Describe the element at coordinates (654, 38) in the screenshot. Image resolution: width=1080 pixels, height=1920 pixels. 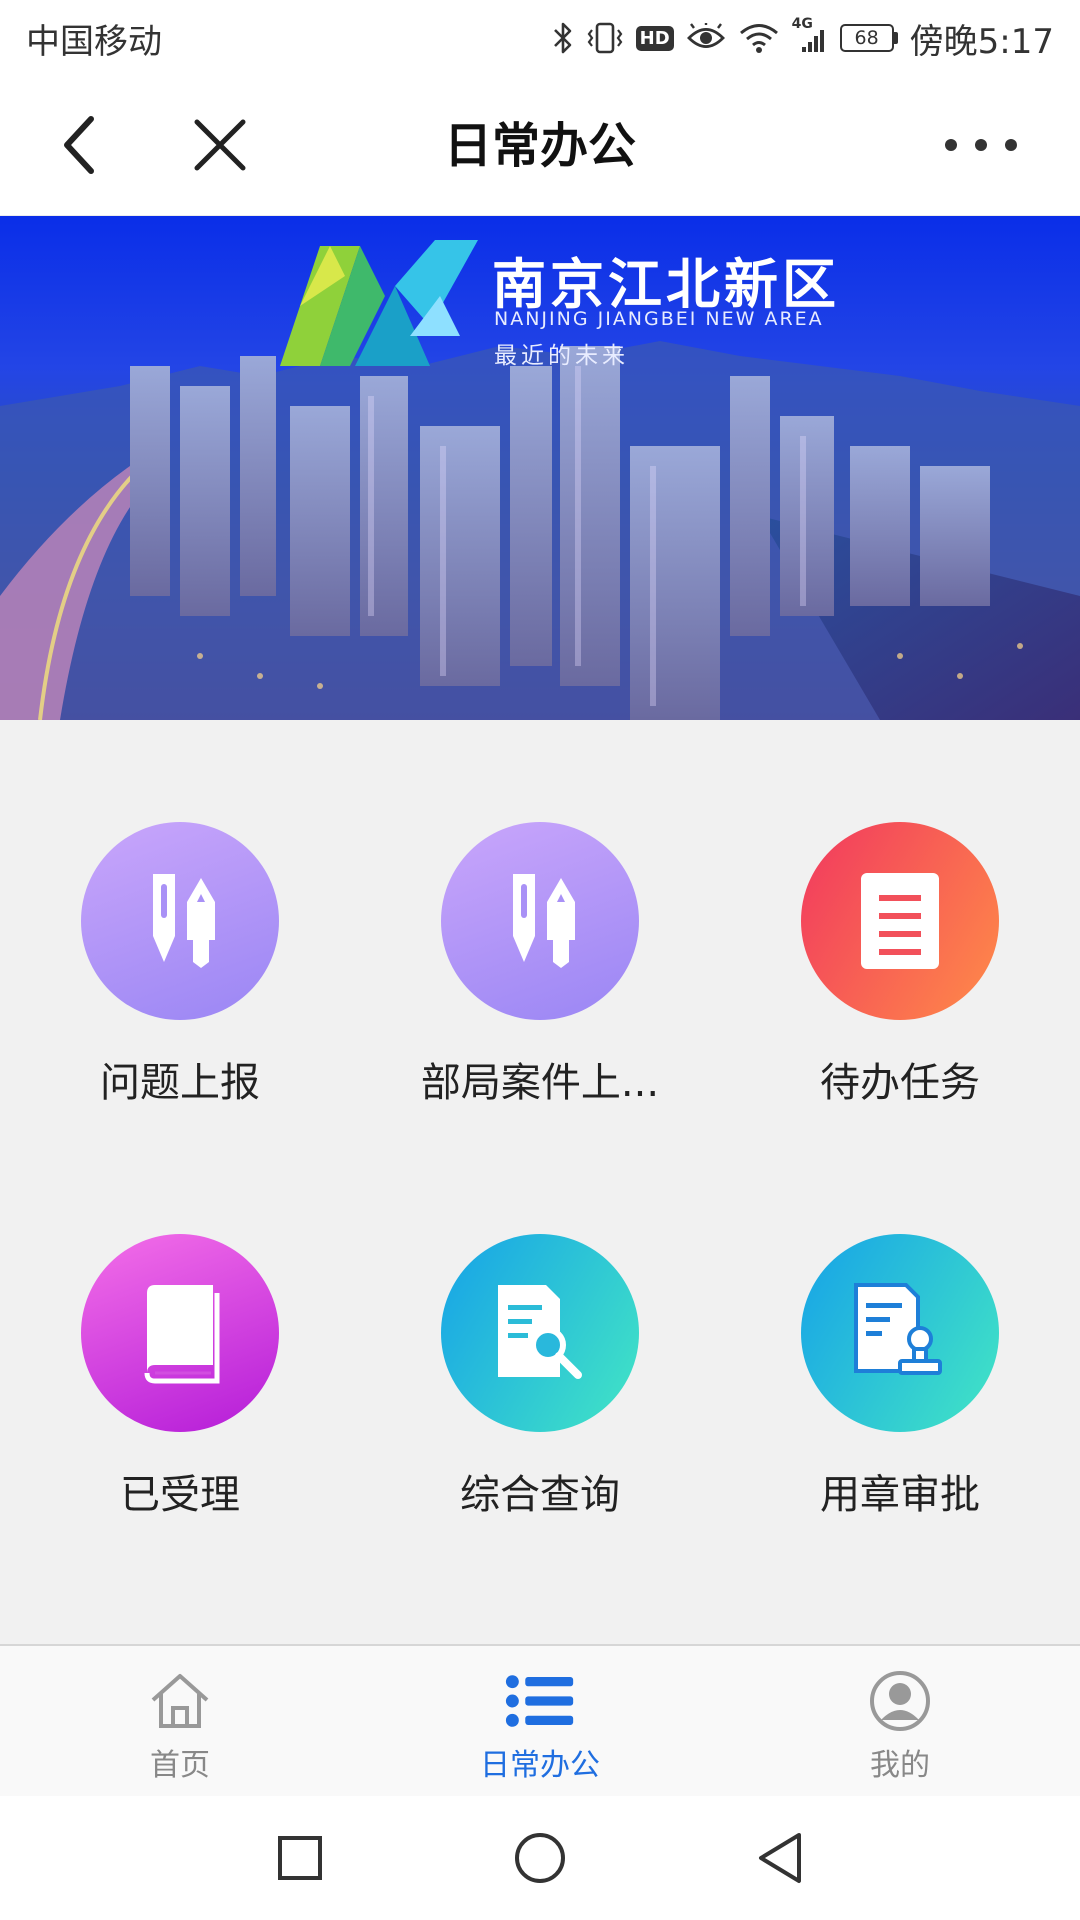
I see `hd-icon: HD` at that location.